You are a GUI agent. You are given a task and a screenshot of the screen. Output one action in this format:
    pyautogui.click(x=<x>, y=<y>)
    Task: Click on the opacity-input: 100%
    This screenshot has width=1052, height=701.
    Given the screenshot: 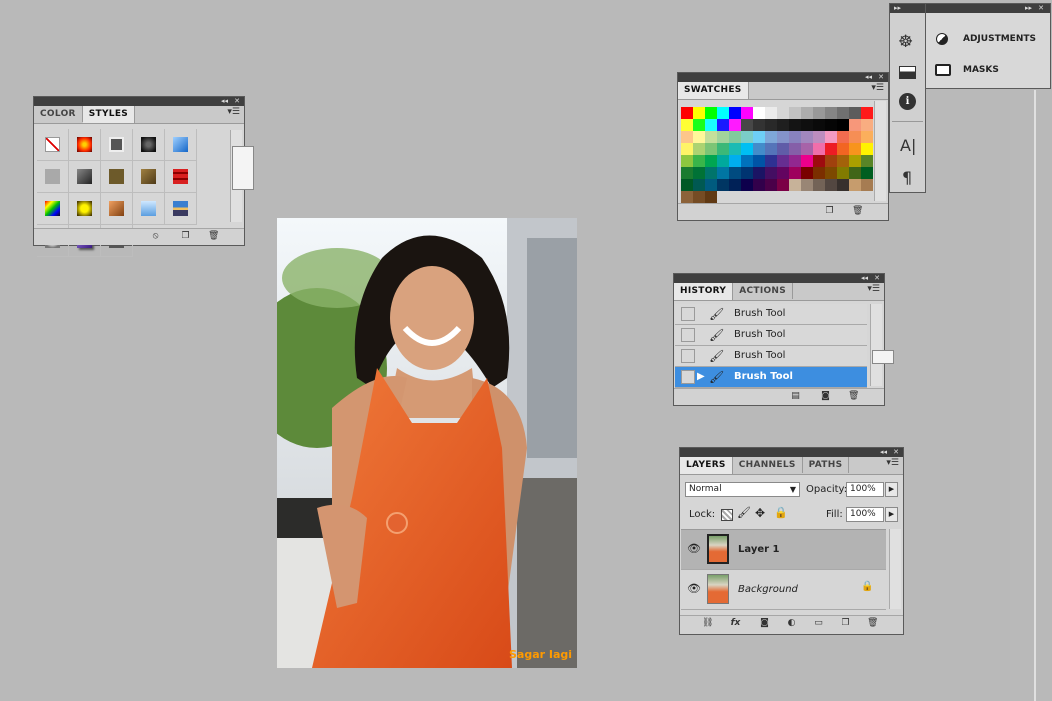 What is the action you would take?
    pyautogui.click(x=865, y=489)
    